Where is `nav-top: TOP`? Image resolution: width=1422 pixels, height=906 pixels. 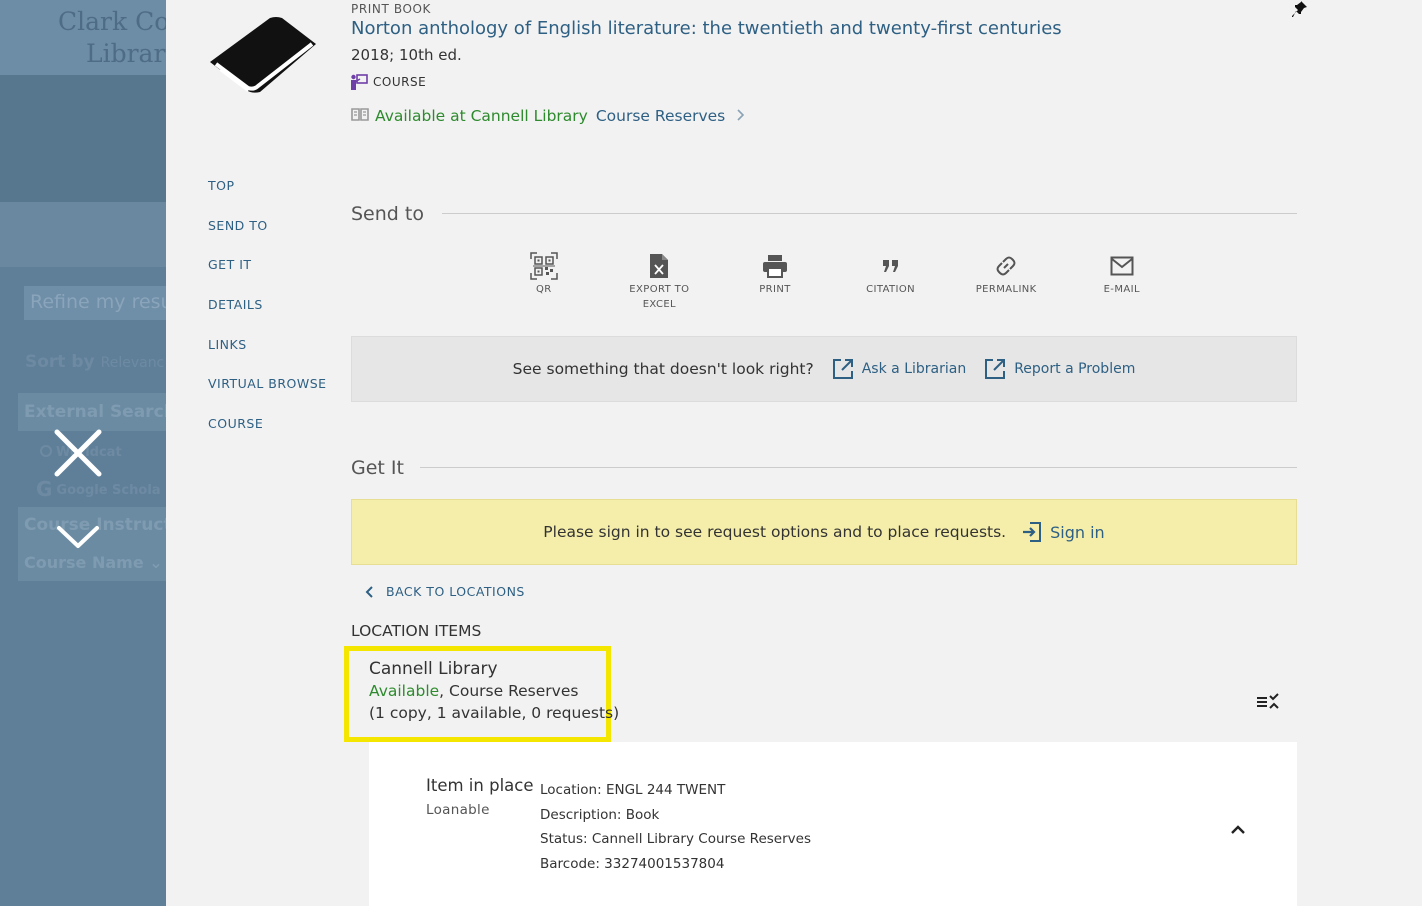
nav-top: TOP is located at coordinates (267, 196).